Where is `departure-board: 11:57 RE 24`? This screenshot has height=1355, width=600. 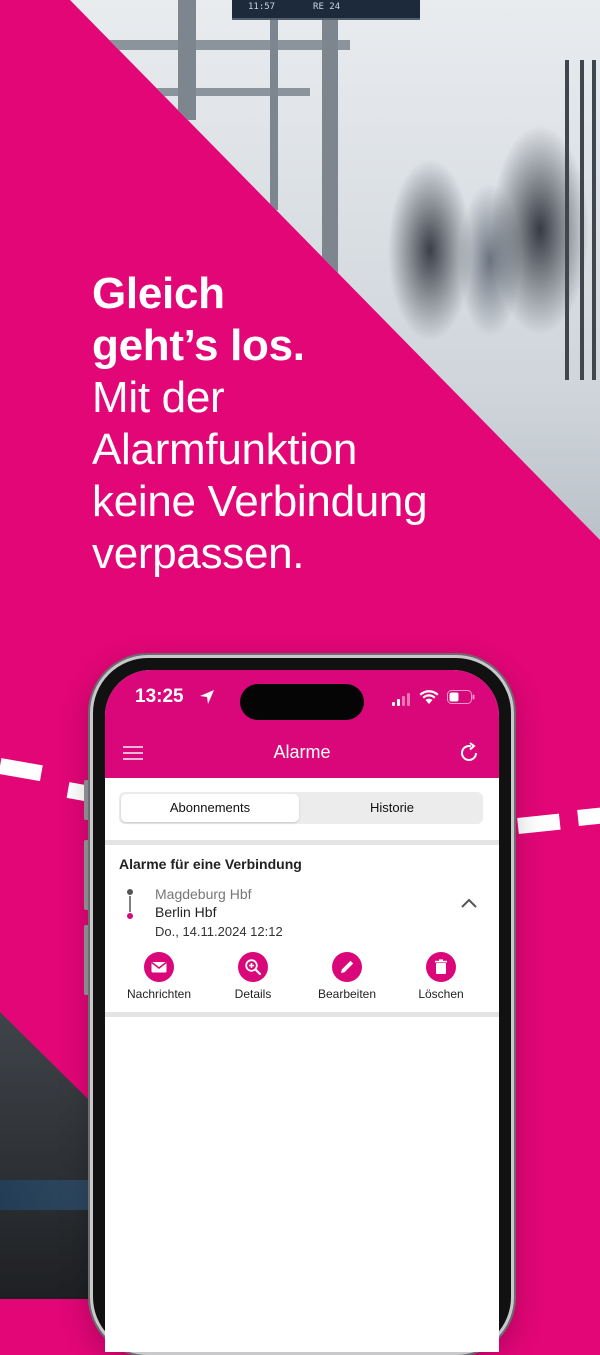
departure-board: 11:57 RE 24 is located at coordinates (326, 10).